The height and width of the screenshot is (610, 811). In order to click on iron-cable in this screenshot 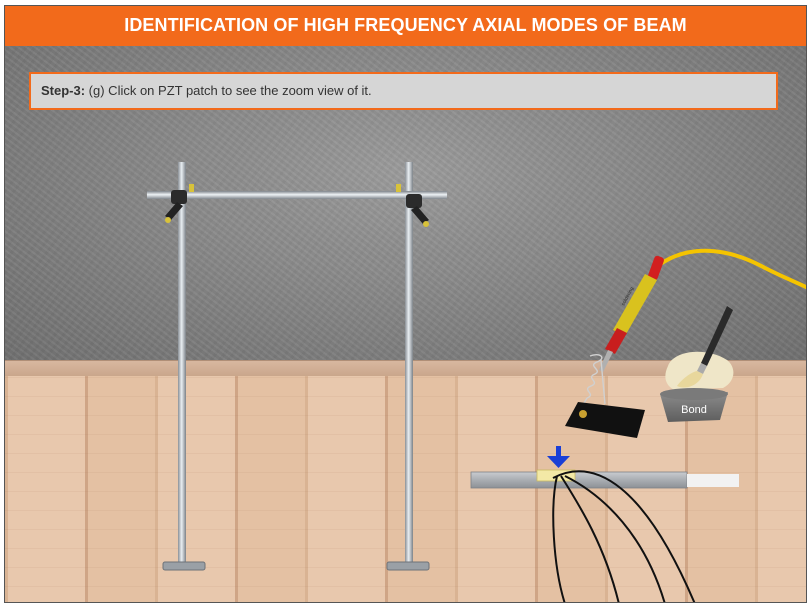, I will do `click(729, 269)`.